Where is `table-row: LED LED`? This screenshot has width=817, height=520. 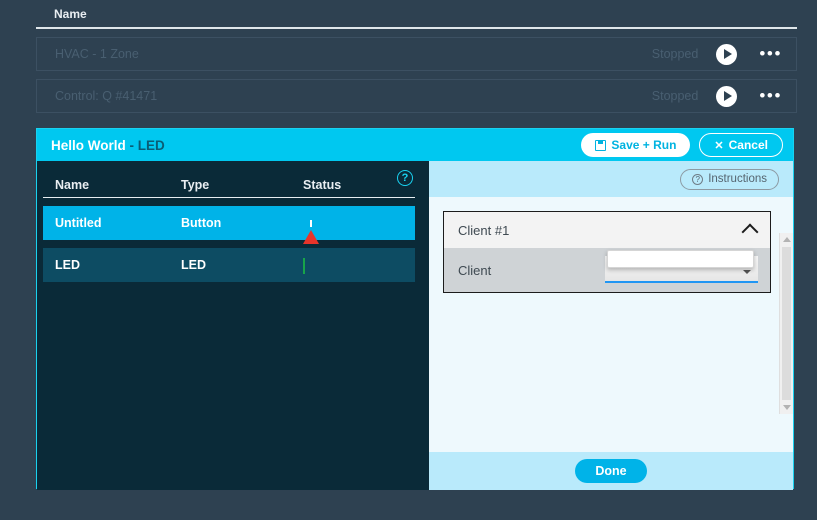
table-row: LED LED is located at coordinates (229, 265).